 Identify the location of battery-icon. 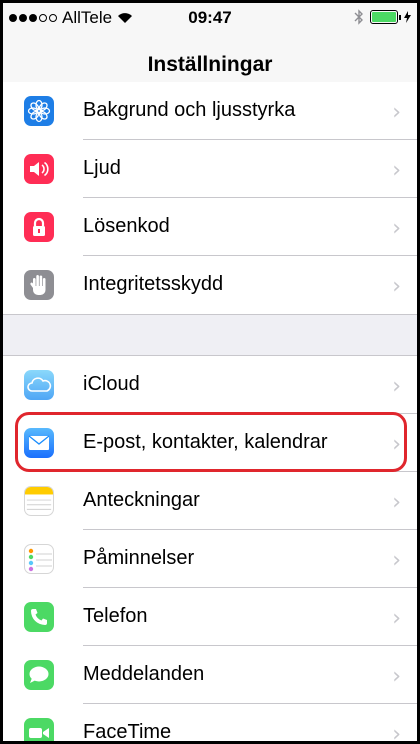
(385, 17).